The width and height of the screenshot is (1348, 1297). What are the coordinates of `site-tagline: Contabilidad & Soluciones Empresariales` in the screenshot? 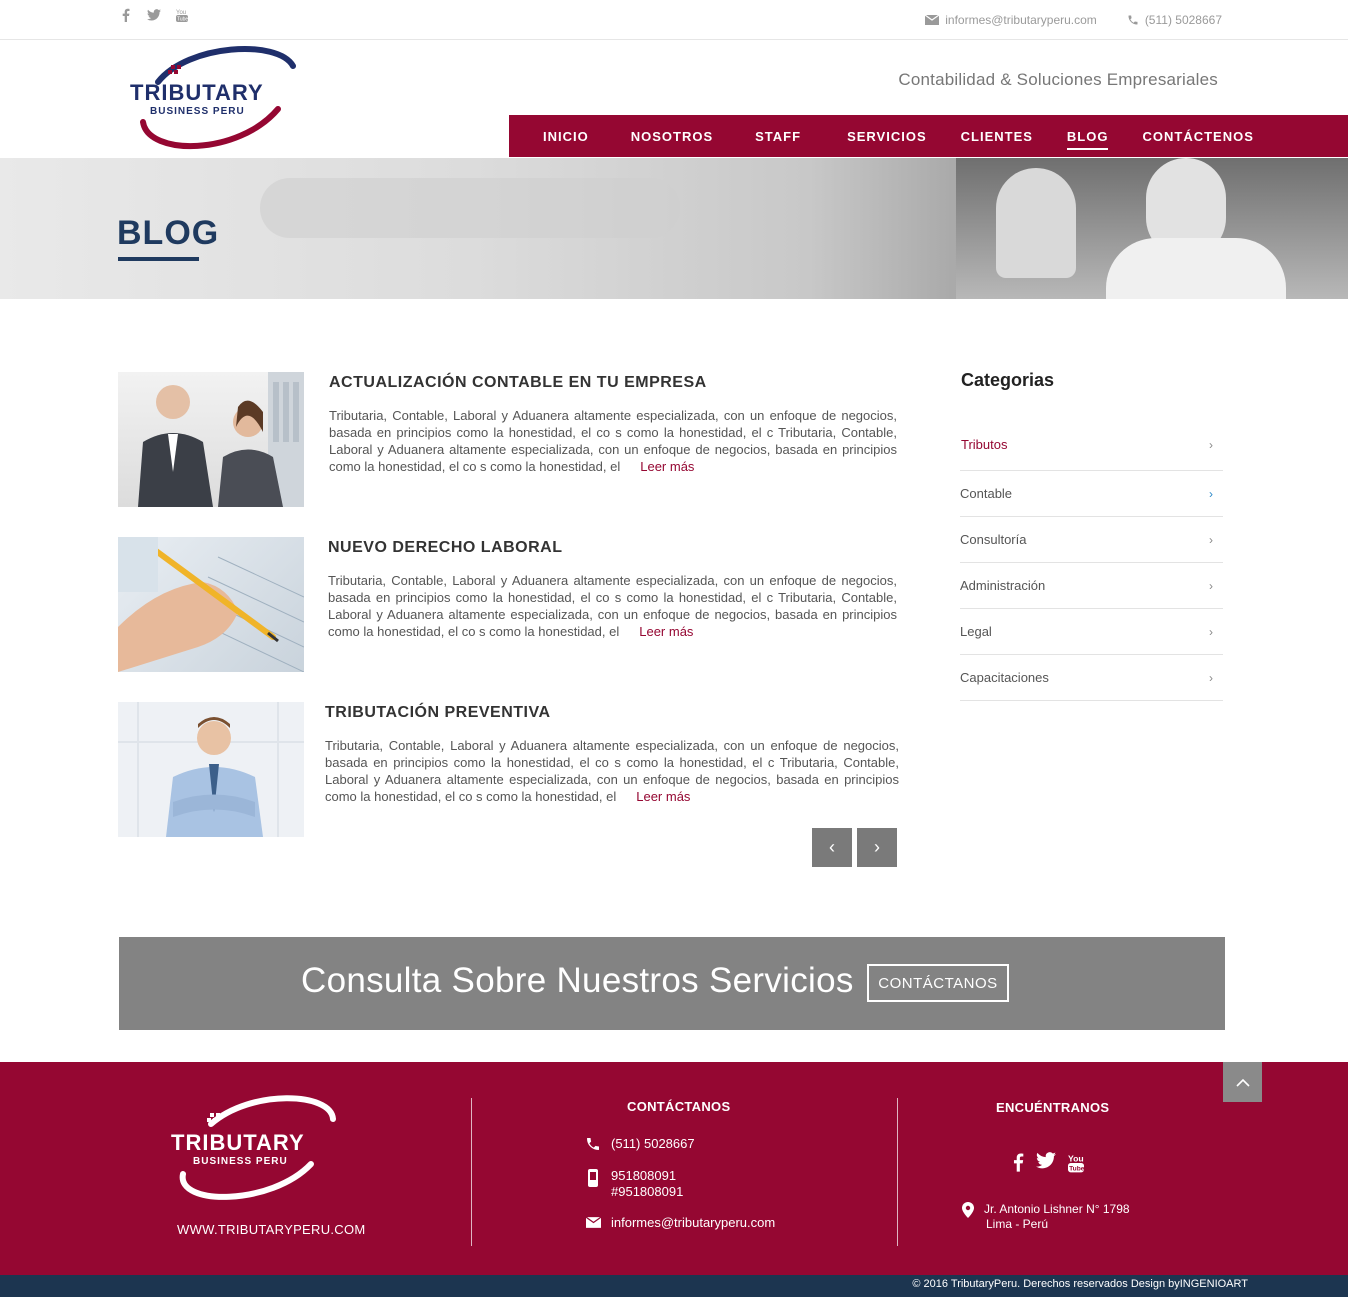 It's located at (1058, 79).